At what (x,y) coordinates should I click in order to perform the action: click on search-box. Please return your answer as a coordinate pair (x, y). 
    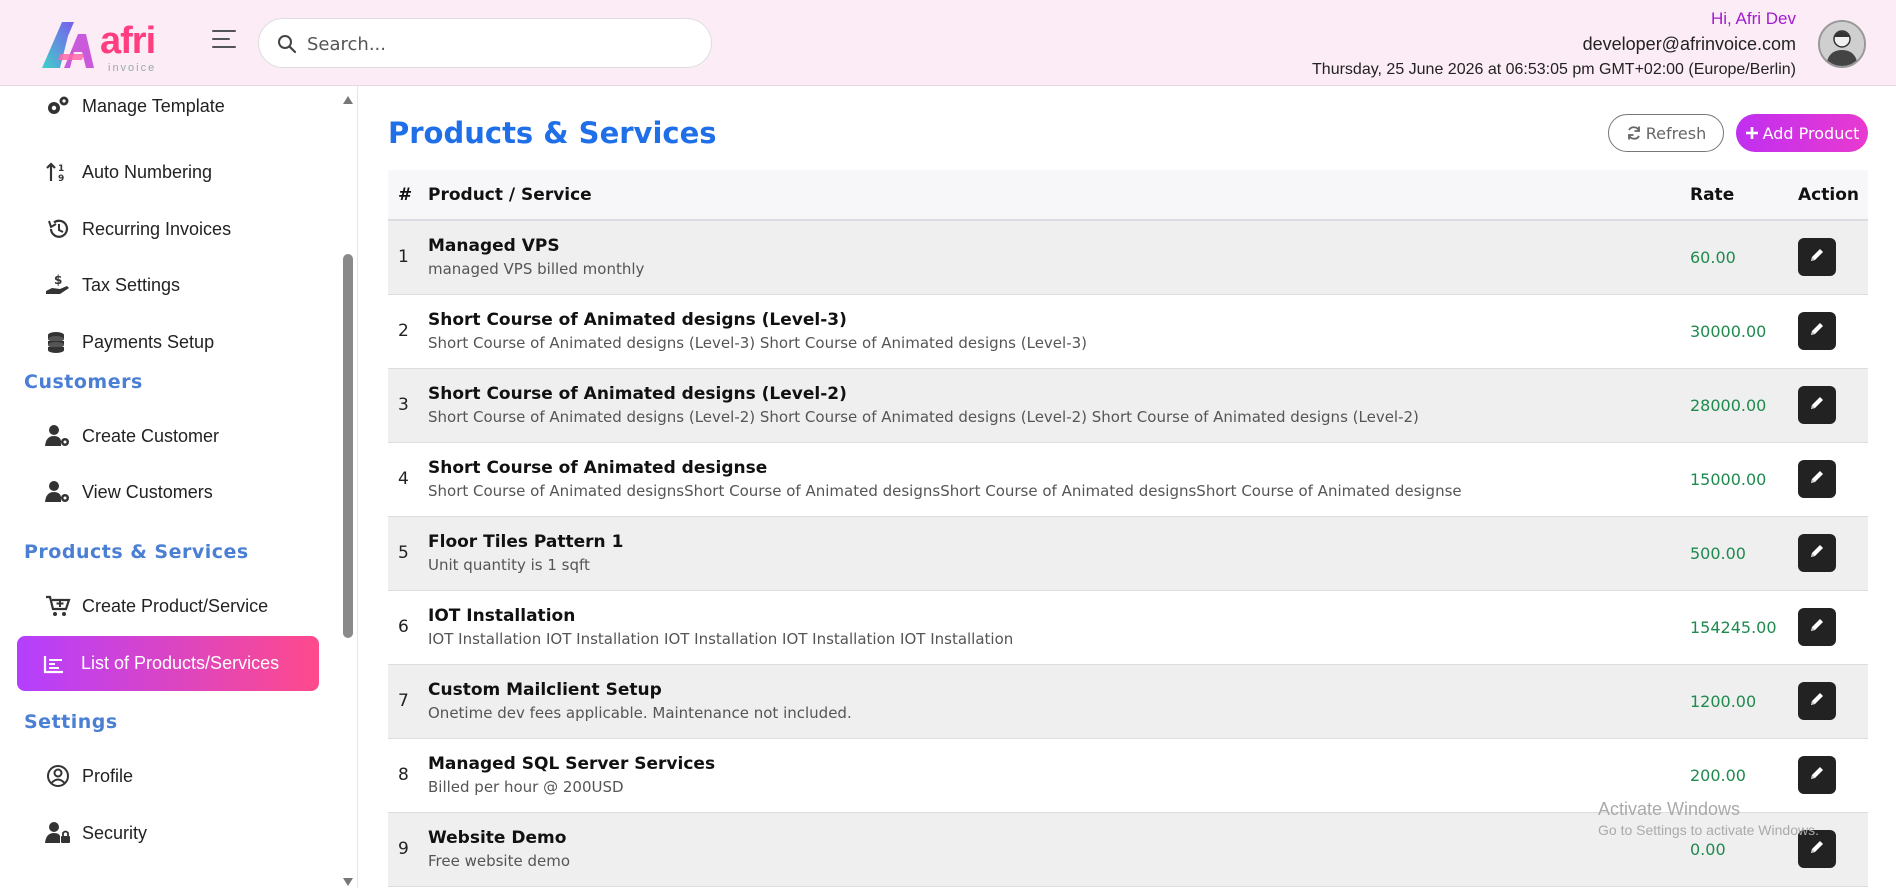
    Looking at the image, I should click on (485, 43).